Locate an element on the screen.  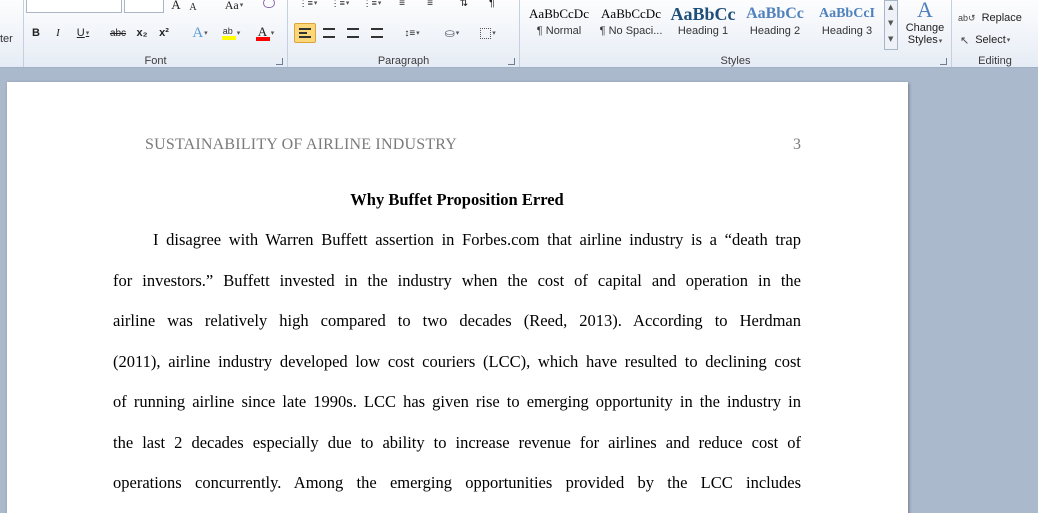
page-number: 3 is located at coordinates (797, 144).